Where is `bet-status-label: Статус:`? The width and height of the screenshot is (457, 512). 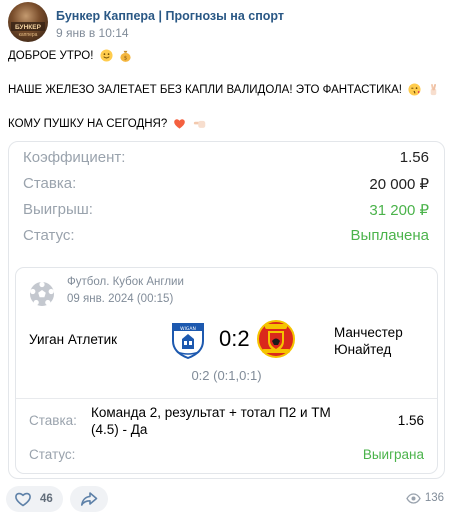
bet-status-label: Статус: is located at coordinates (52, 454).